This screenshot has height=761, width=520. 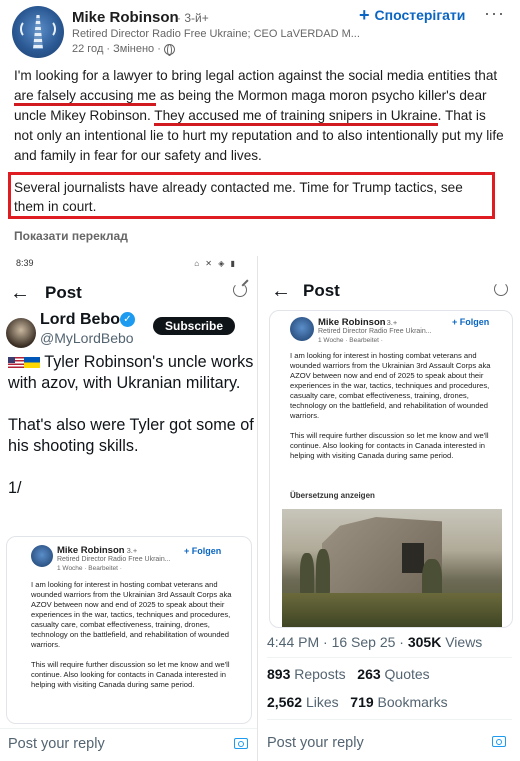 What do you see at coordinates (38, 32) in the screenshot?
I see `author-avatar` at bounding box center [38, 32].